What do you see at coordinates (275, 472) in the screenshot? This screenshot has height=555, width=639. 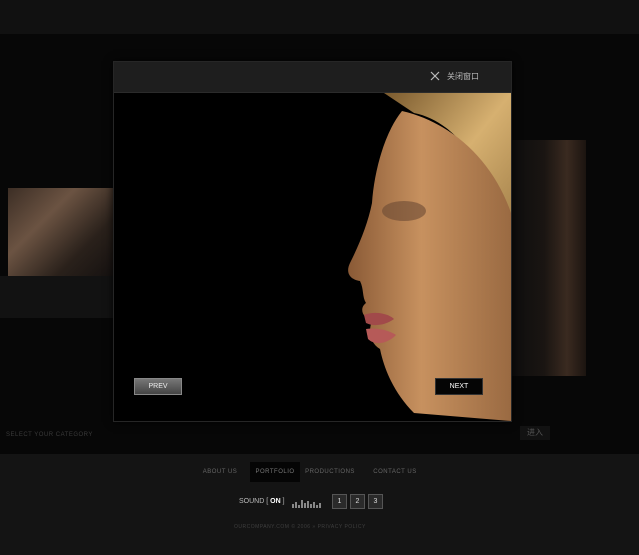 I see `nav-portfolio: PORTFOLIO` at bounding box center [275, 472].